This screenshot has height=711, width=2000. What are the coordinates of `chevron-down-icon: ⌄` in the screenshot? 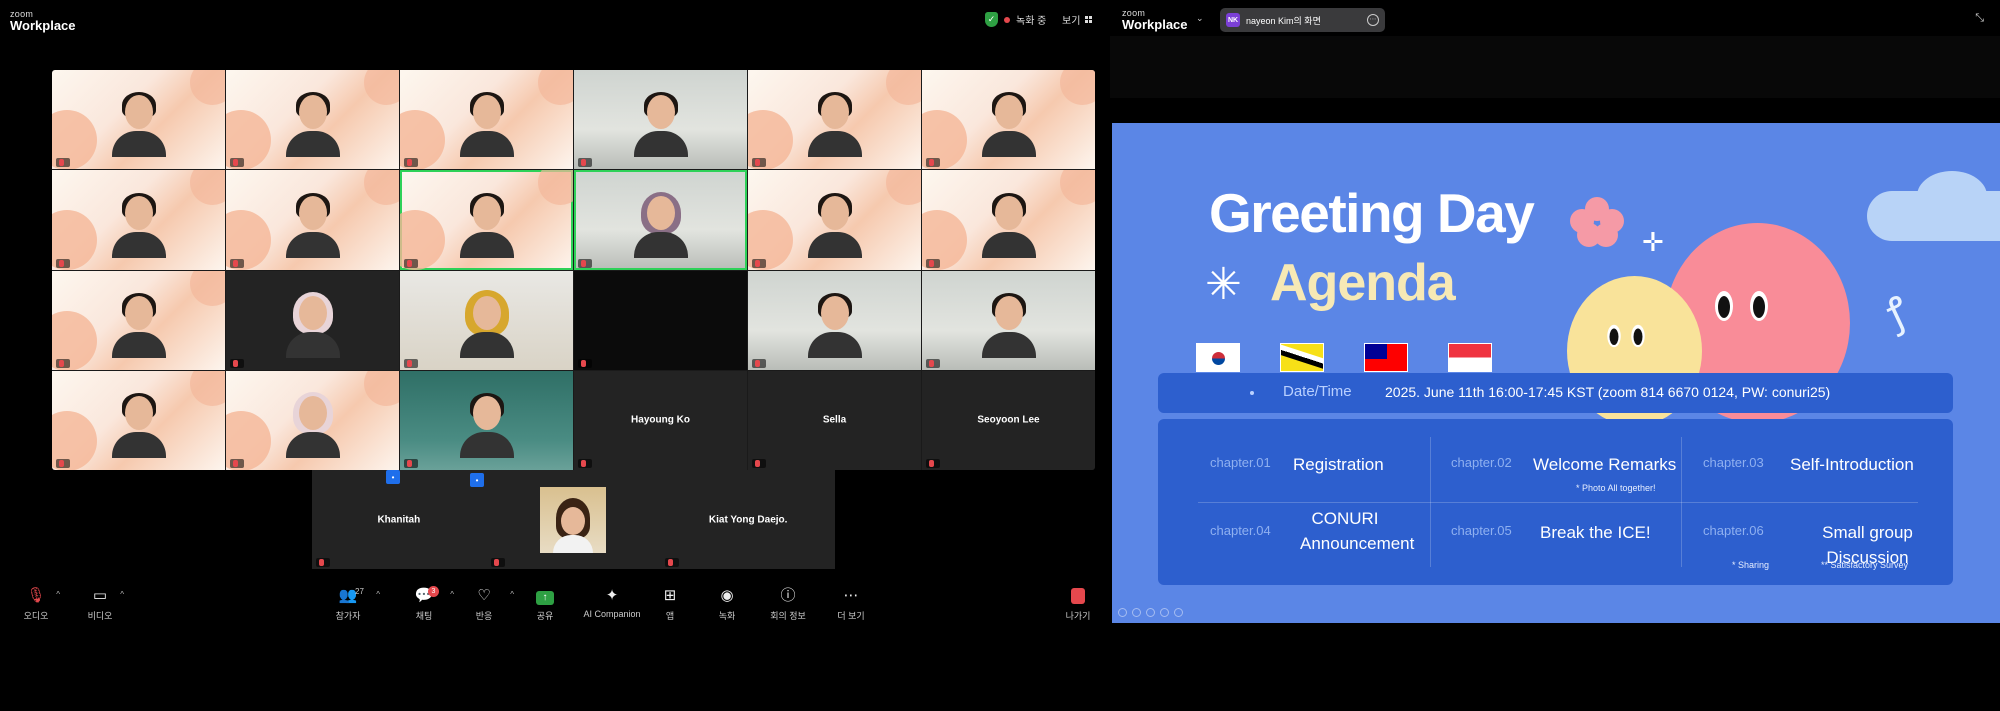 It's located at (1200, 18).